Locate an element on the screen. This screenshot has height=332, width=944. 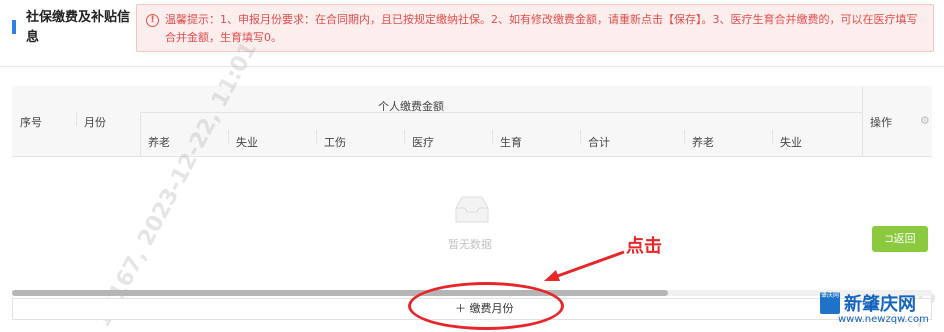
column-header-maternity: 生育 is located at coordinates (511, 142).